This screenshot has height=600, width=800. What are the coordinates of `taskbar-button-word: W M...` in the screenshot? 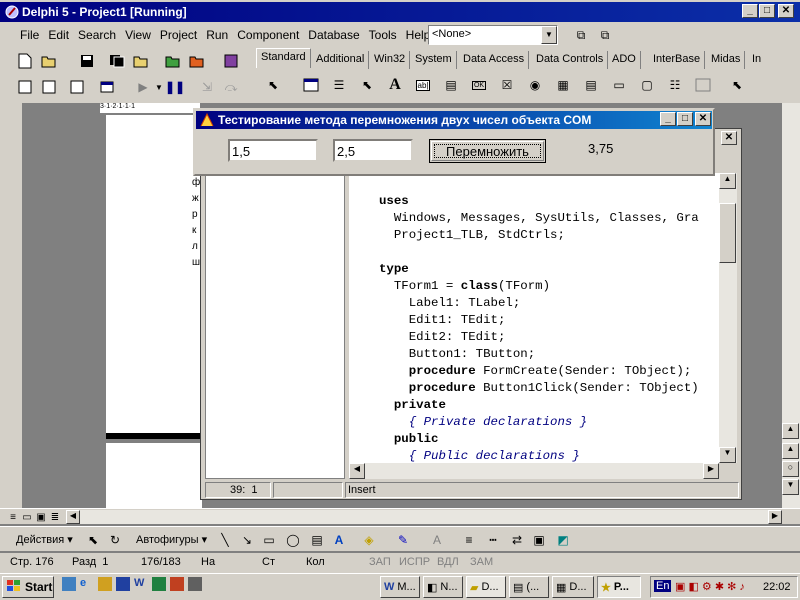 It's located at (400, 587).